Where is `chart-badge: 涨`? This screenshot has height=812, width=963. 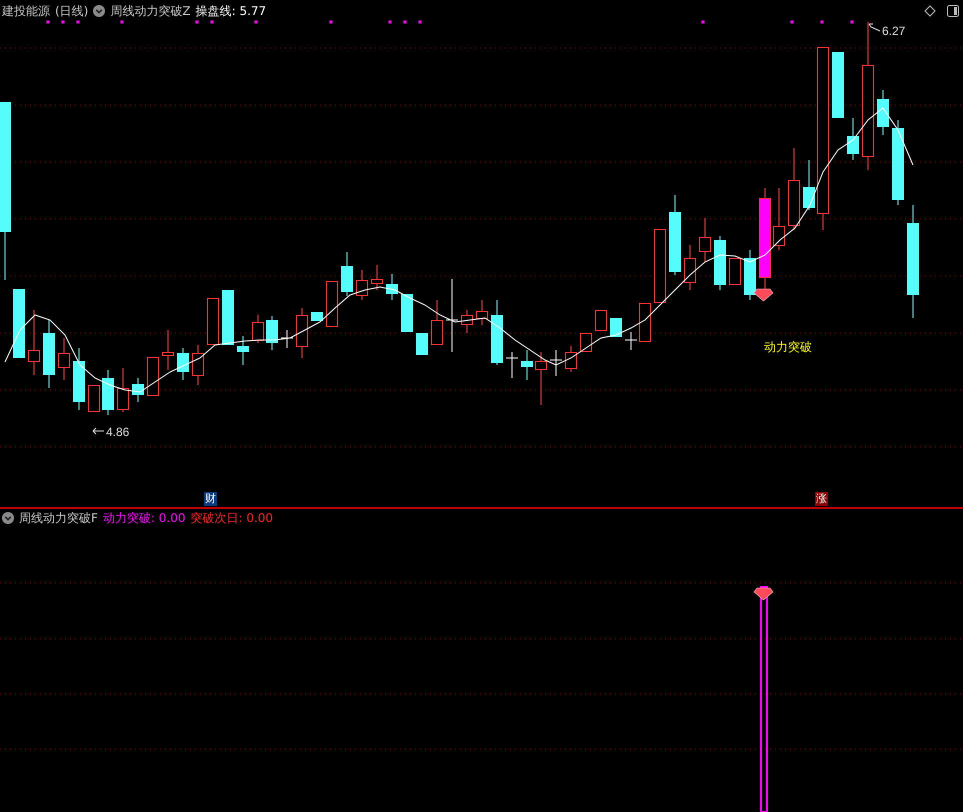 chart-badge: 涨 is located at coordinates (821, 499).